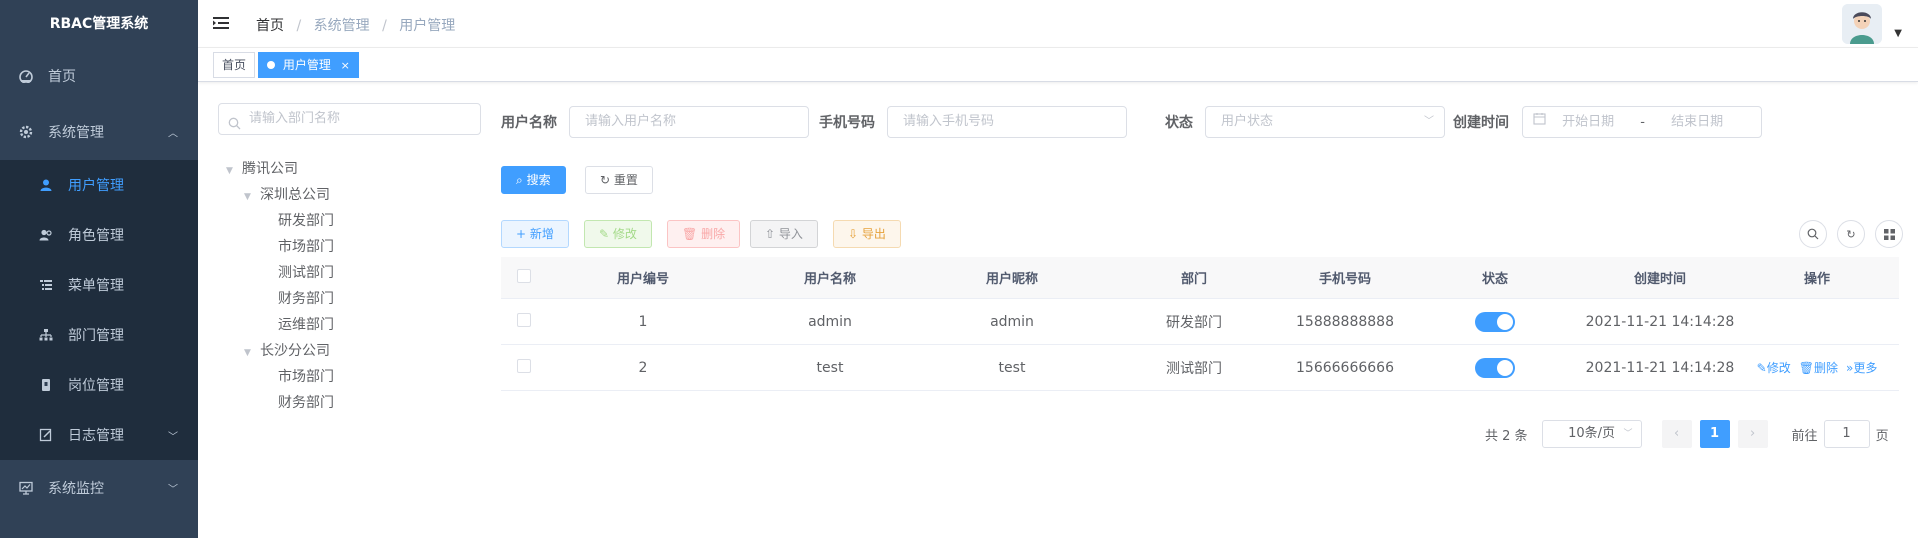  What do you see at coordinates (618, 234) in the screenshot?
I see `edit-button: ✎ 修改` at bounding box center [618, 234].